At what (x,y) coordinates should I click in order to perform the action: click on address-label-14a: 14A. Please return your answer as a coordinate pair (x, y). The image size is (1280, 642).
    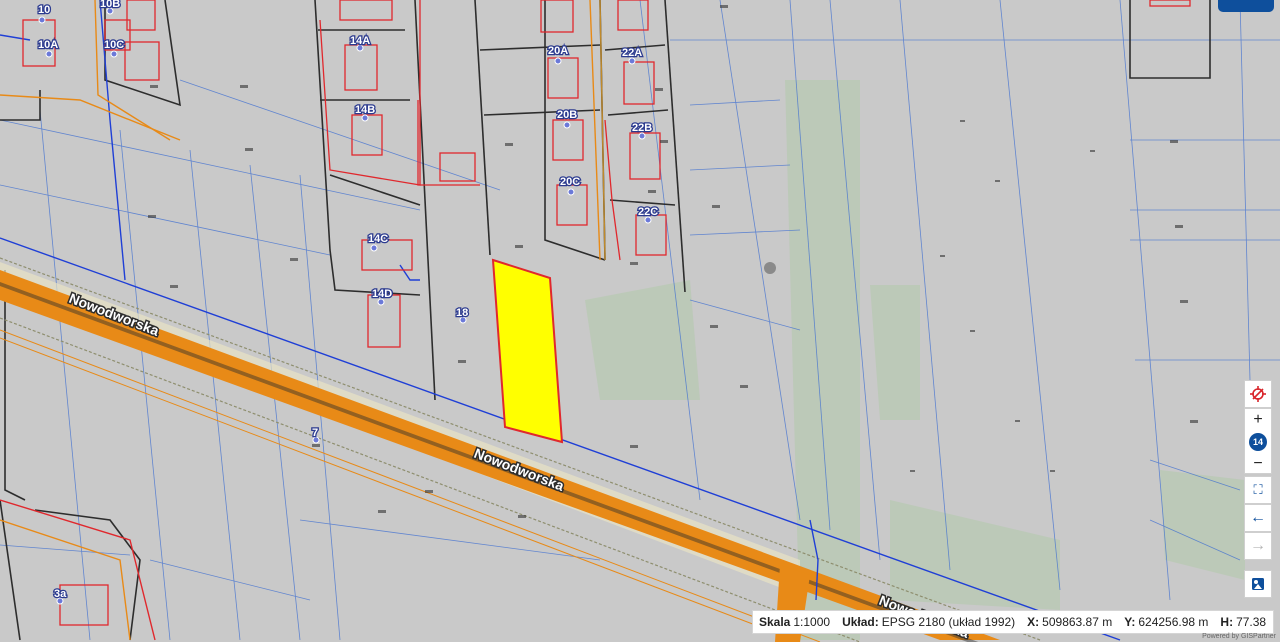
    Looking at the image, I should click on (360, 41).